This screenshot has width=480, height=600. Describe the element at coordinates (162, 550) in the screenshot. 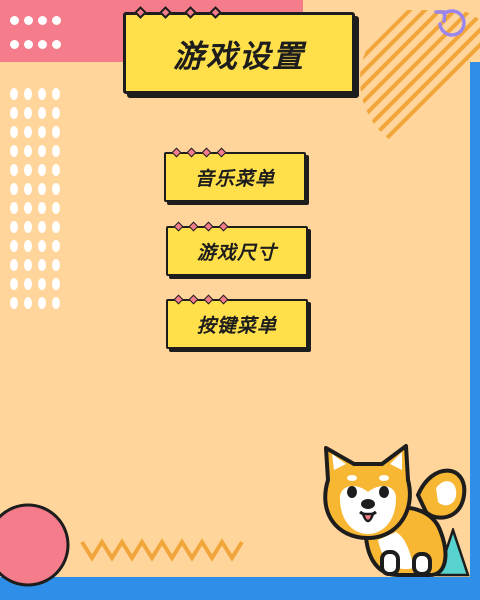

I see `zigzag-decoration` at that location.